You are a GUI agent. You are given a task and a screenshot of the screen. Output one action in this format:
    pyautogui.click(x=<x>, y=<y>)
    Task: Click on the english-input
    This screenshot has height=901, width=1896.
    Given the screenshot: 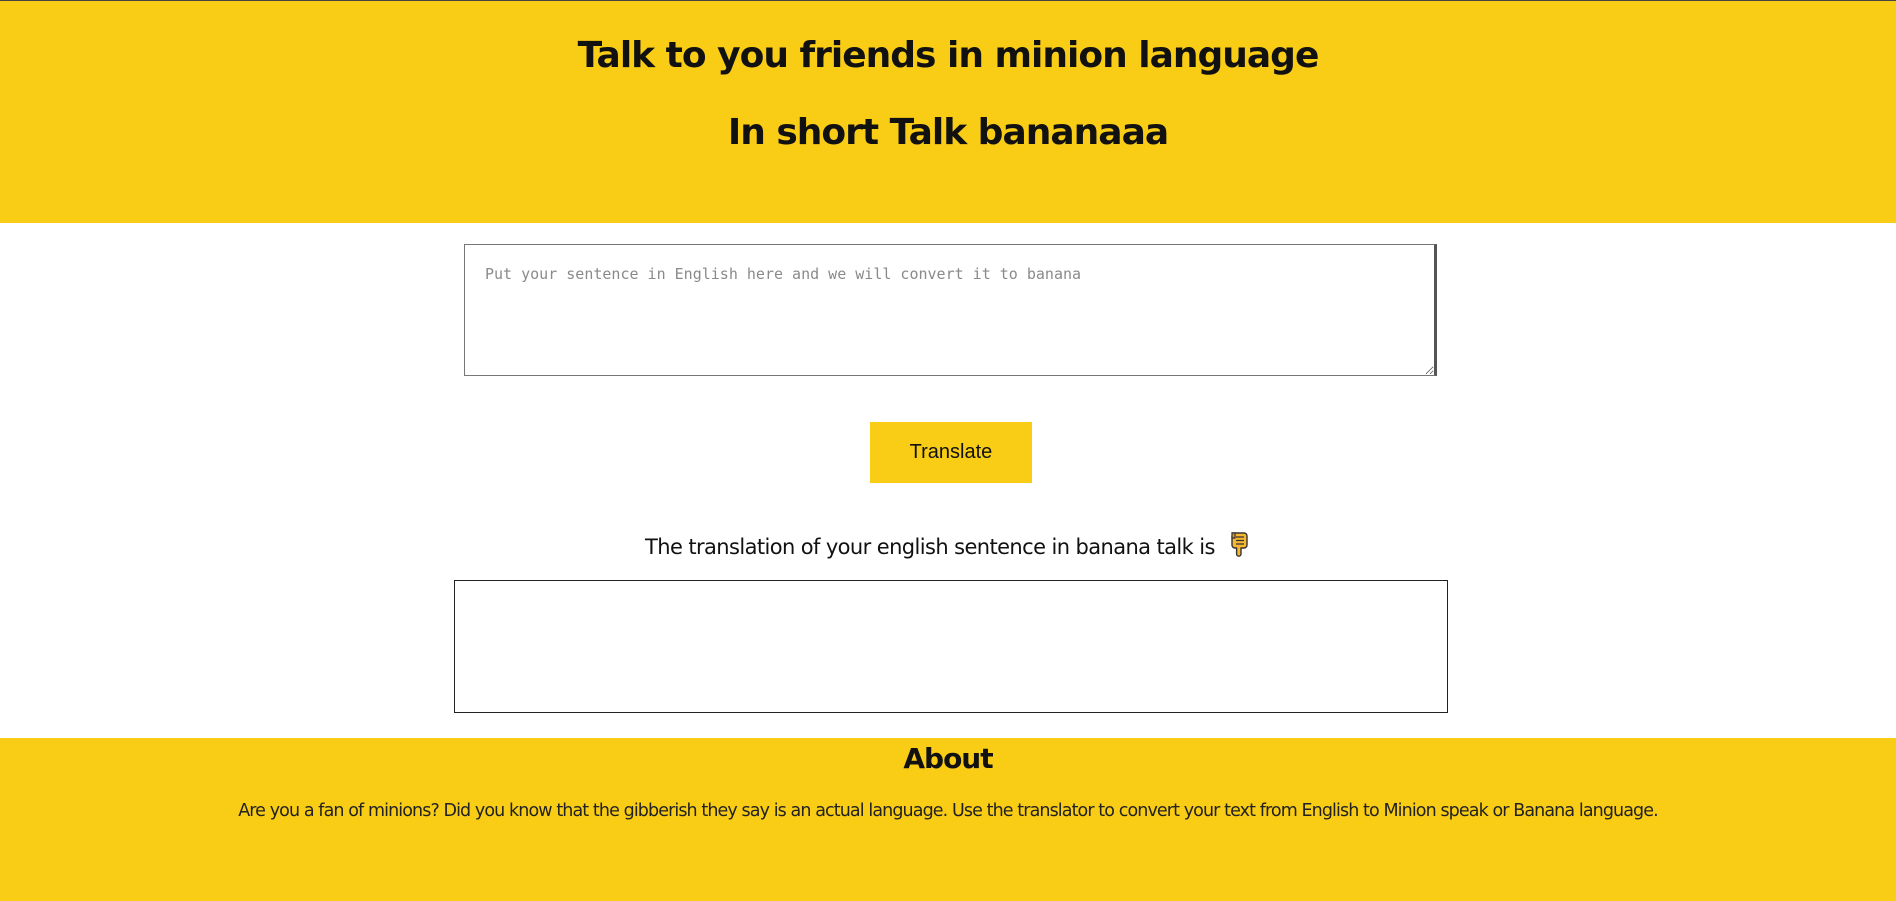 What is the action you would take?
    pyautogui.click(x=950, y=310)
    